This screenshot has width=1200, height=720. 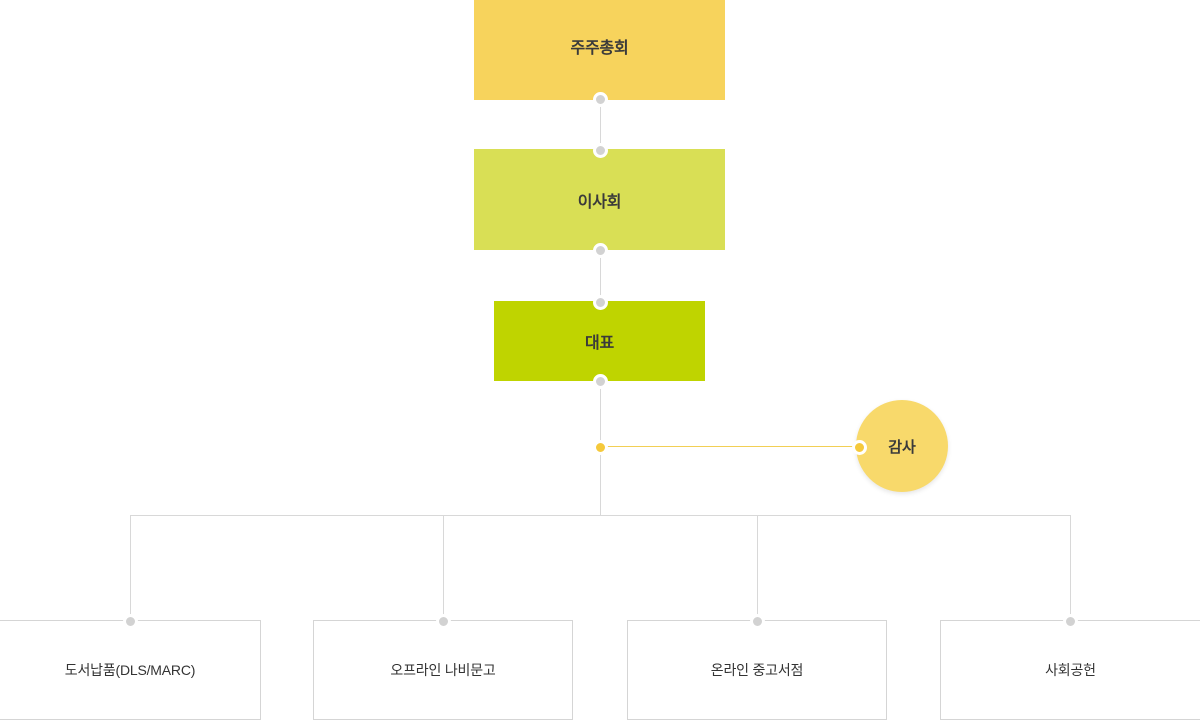 I want to click on node-board-of-directors-label: 이사회, so click(x=599, y=202).